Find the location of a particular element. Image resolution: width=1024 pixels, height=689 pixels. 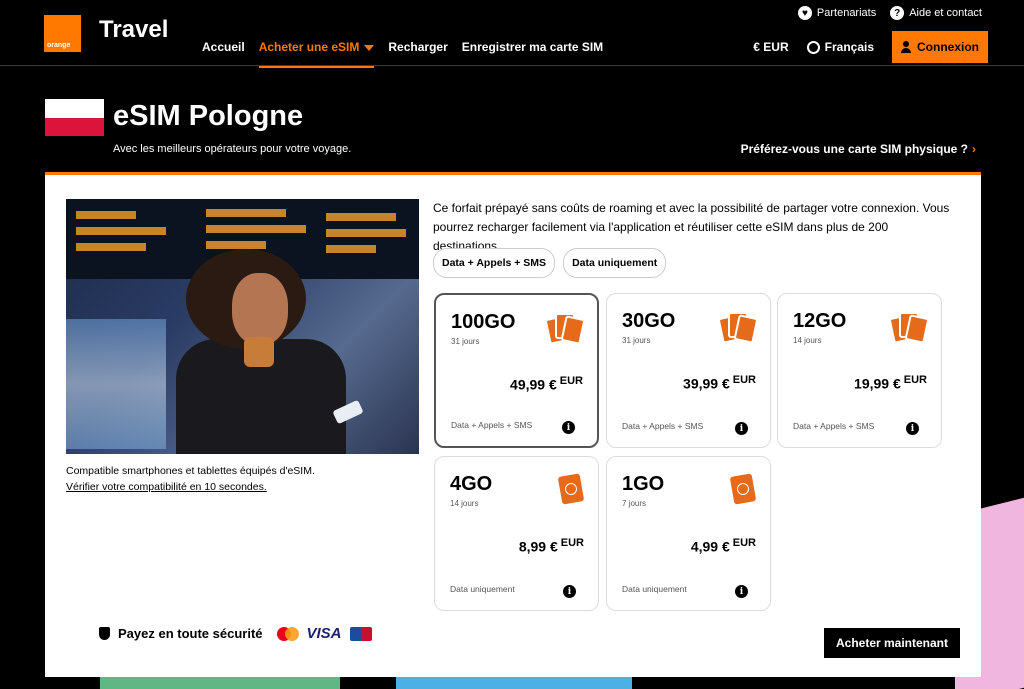

plan-price: 19,99 € EUR is located at coordinates (890, 383).